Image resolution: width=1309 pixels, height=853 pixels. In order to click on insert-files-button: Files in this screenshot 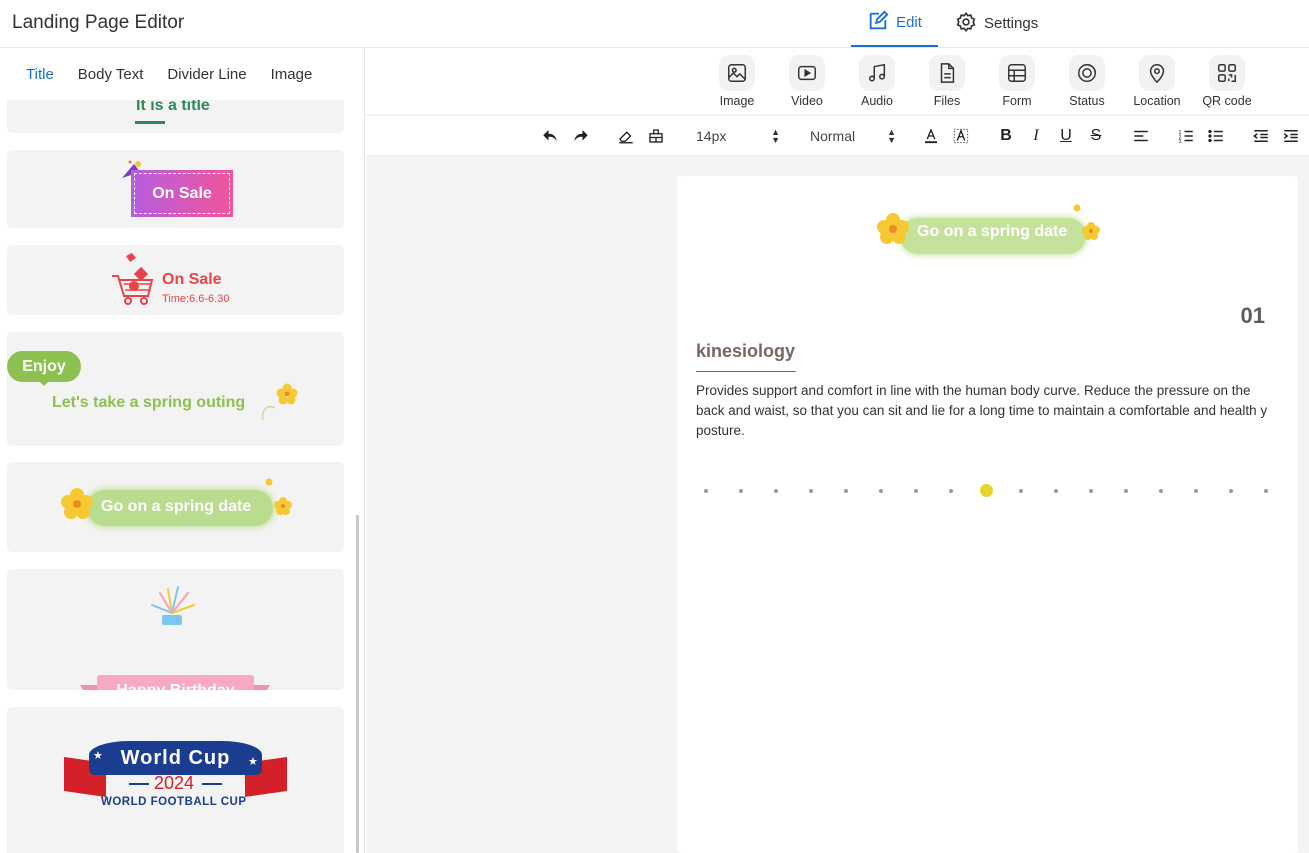, I will do `click(947, 81)`.